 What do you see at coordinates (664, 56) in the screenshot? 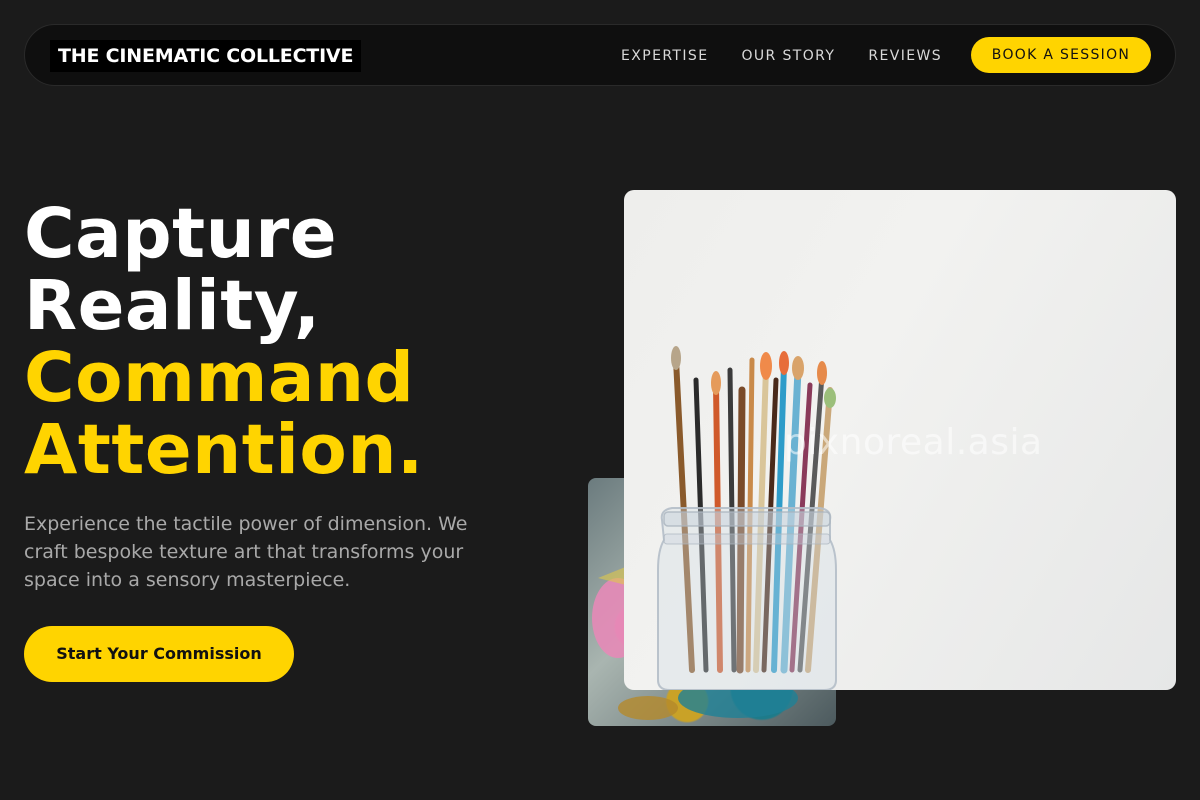
I see `nav-link-expertise: EXPERTISE` at bounding box center [664, 56].